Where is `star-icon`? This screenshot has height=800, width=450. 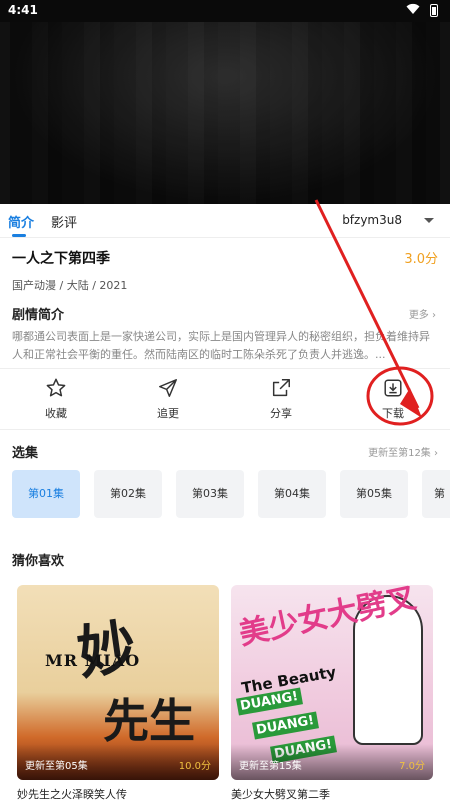 star-icon is located at coordinates (56, 388).